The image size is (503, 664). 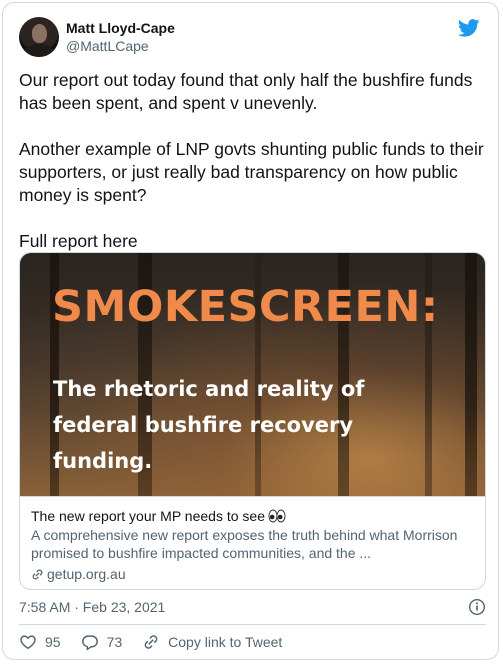 What do you see at coordinates (225, 642) in the screenshot?
I see `copy-link-label: Copy link to Tweet` at bounding box center [225, 642].